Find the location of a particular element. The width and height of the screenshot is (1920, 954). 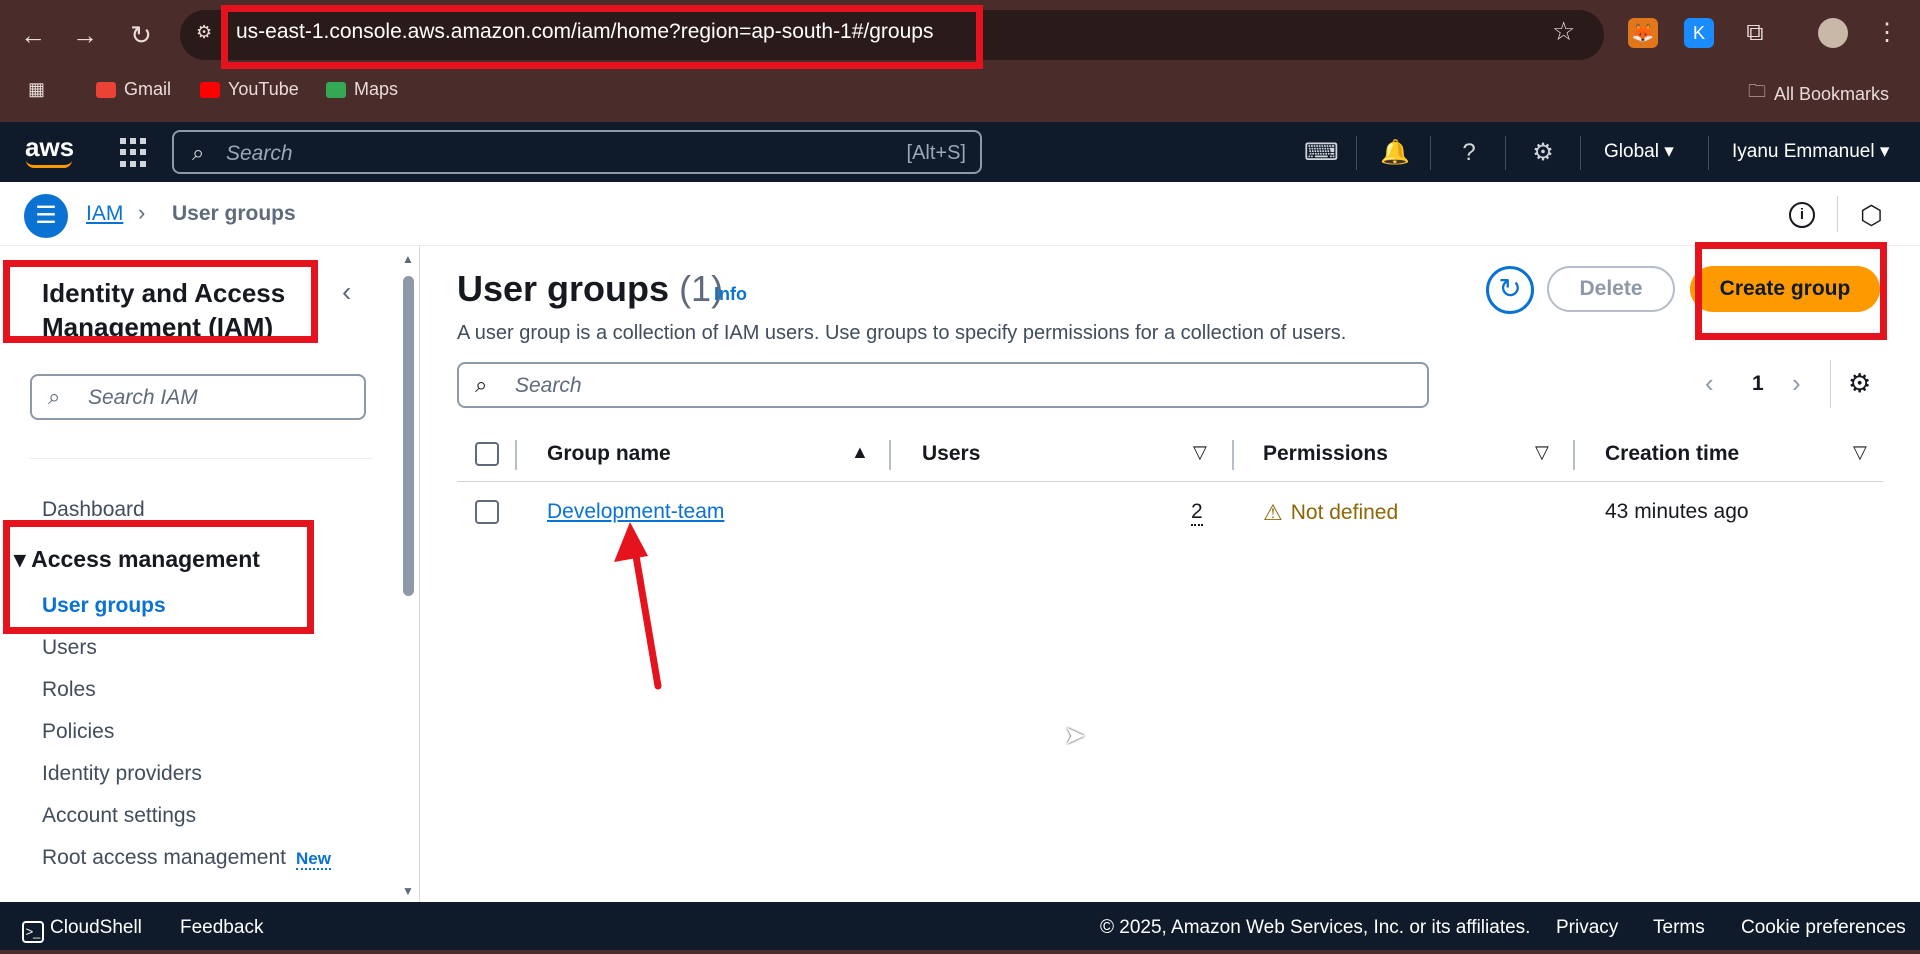

table-search-input: ⌕ Search is located at coordinates (943, 385).